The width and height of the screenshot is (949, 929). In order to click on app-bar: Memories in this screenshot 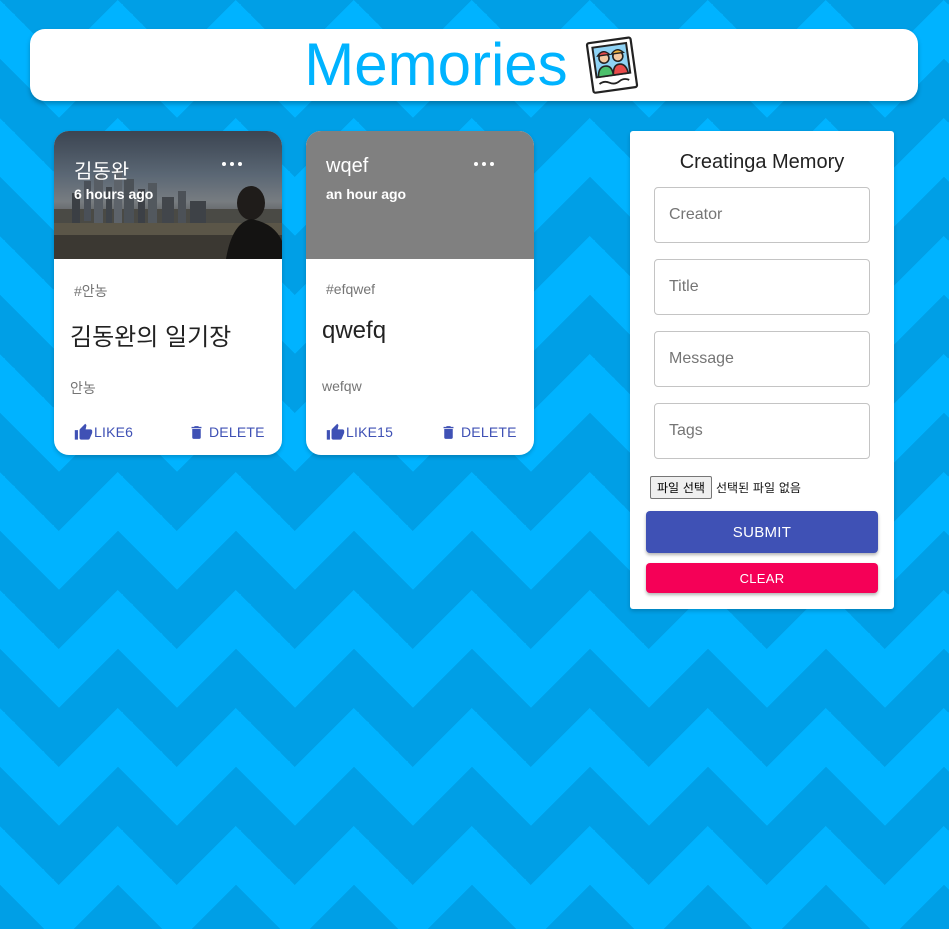, I will do `click(474, 65)`.